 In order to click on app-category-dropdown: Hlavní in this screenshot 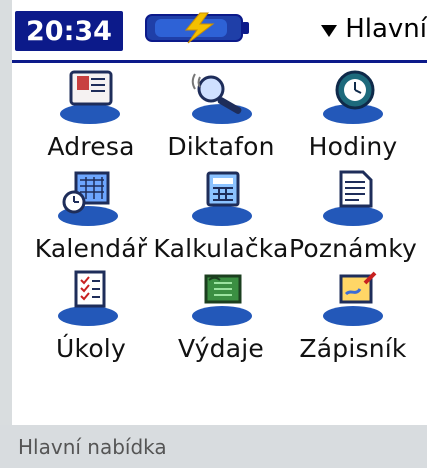, I will do `click(374, 29)`.